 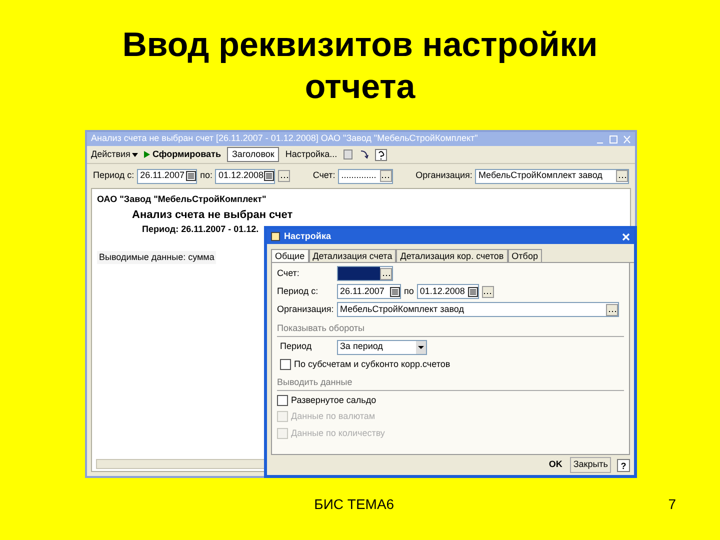 What do you see at coordinates (290, 255) in the screenshot?
I see `tab: Общие` at bounding box center [290, 255].